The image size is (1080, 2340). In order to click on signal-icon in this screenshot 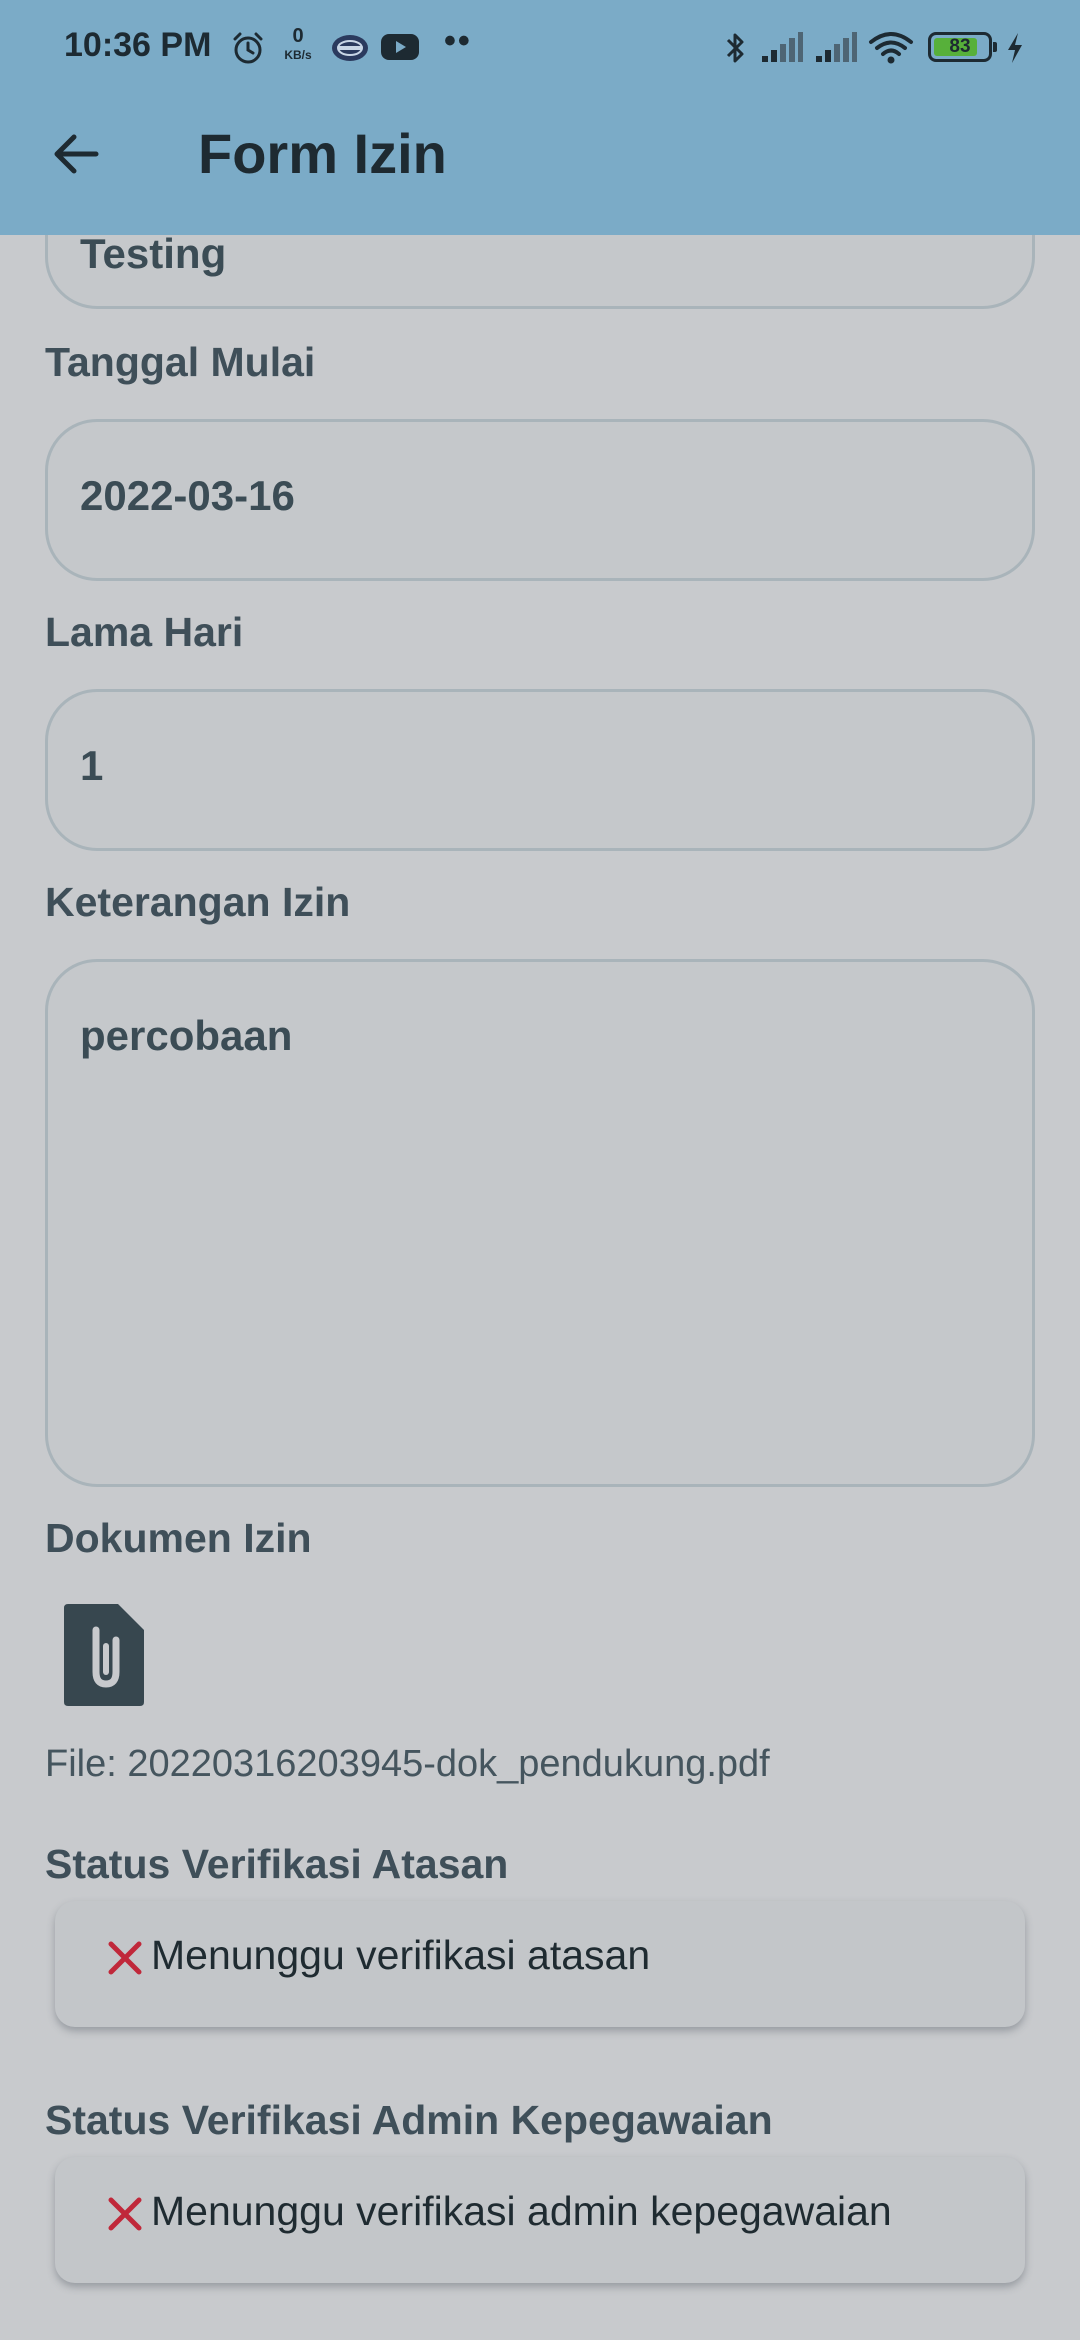, I will do `click(782, 47)`.